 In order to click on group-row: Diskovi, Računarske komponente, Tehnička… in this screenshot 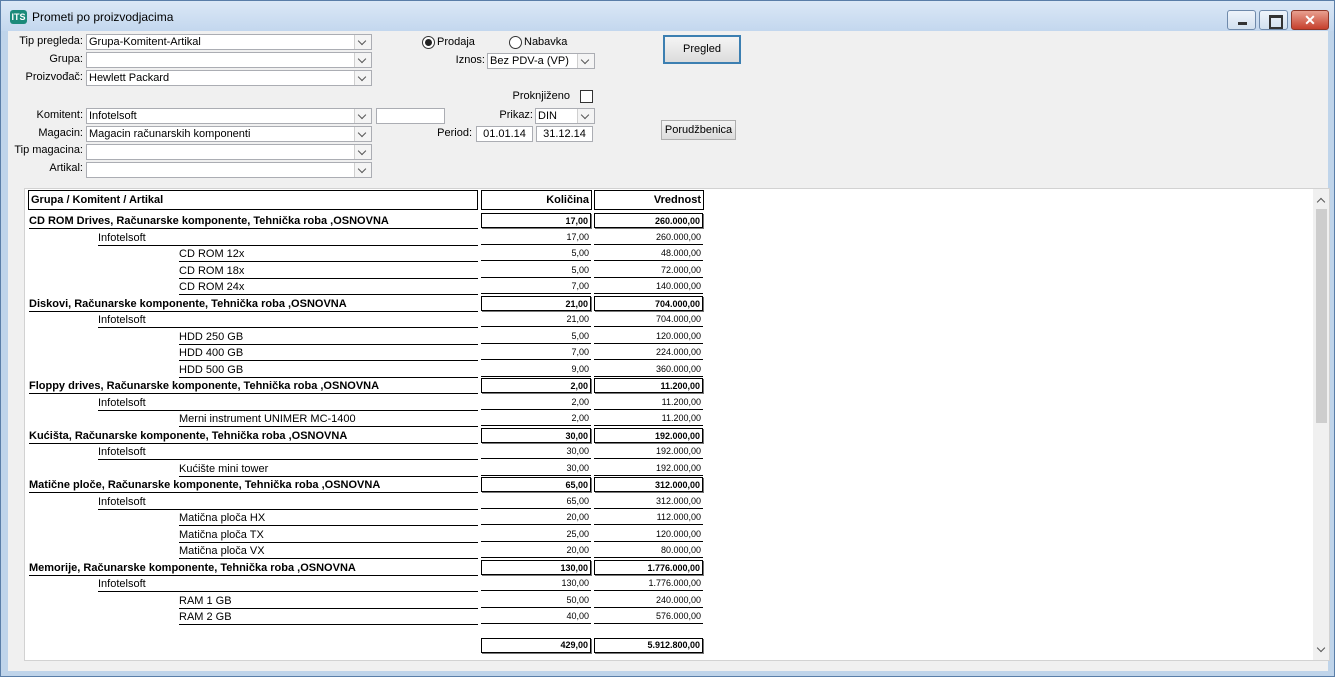, I will do `click(670, 303)`.